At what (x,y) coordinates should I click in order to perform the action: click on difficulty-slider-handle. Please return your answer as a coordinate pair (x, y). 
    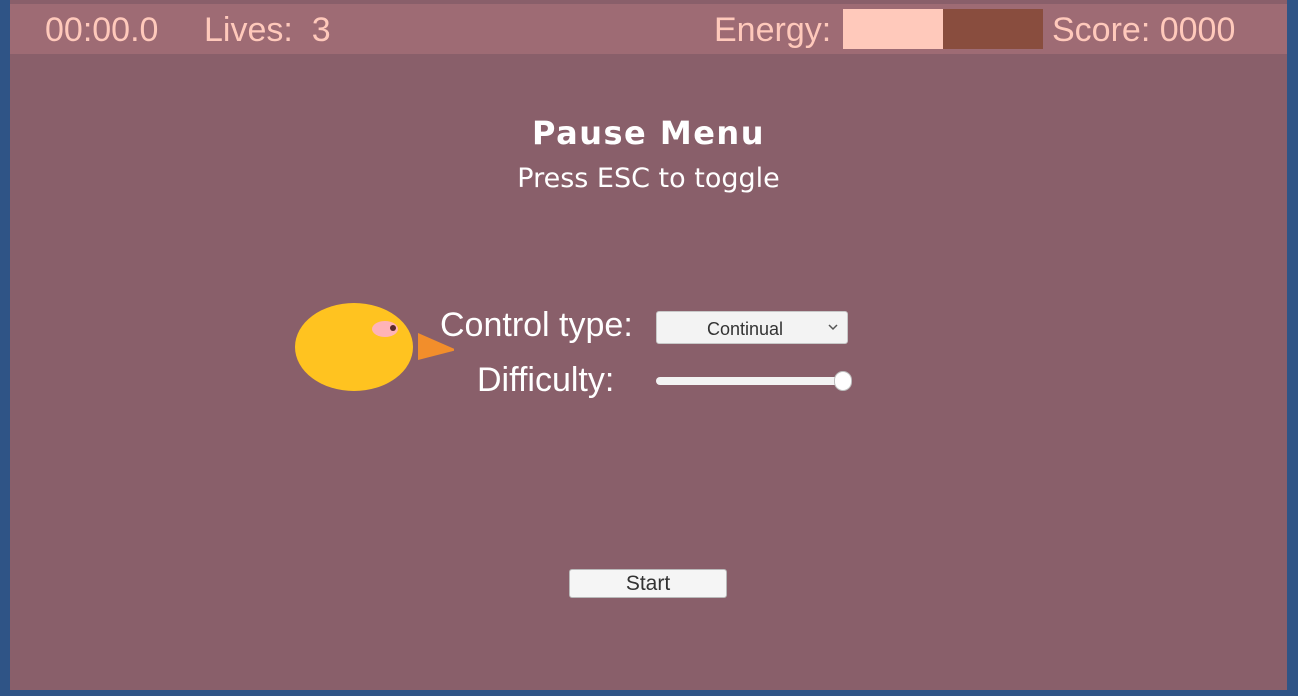
    Looking at the image, I should click on (843, 381).